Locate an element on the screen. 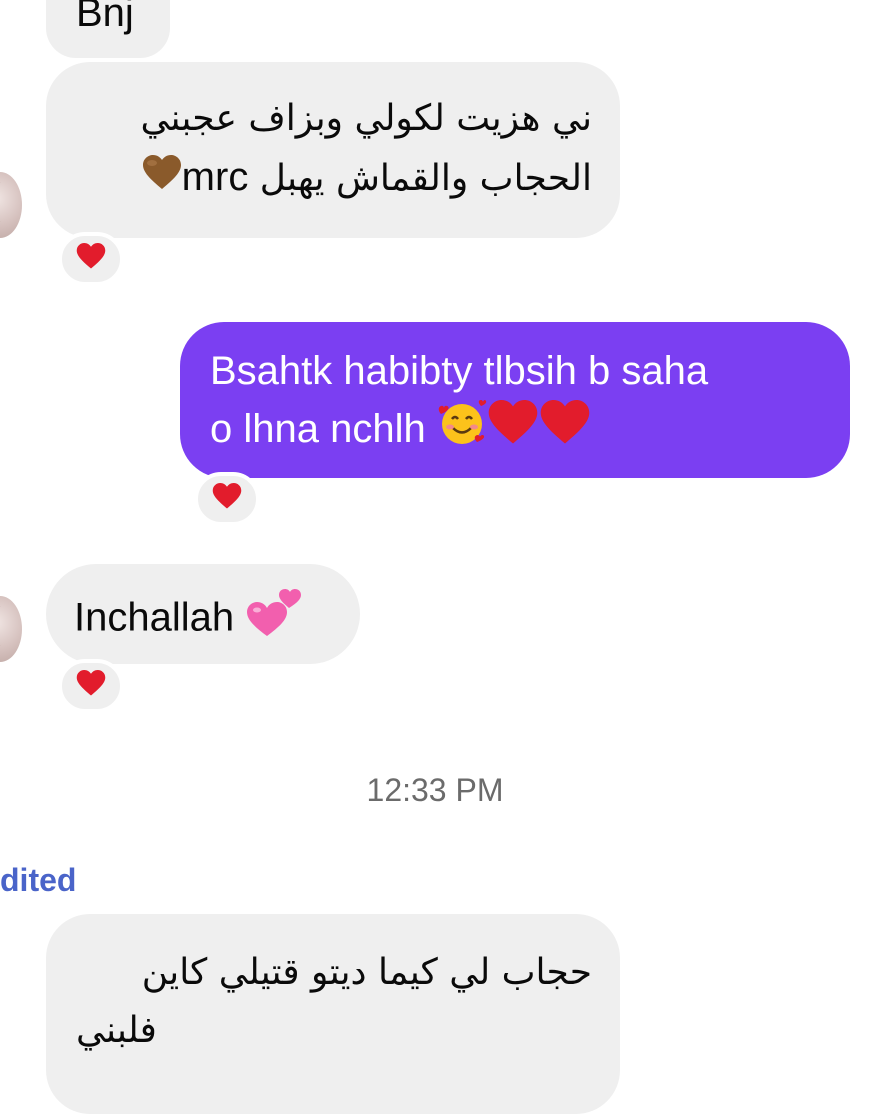  timestamp-divider: 12:33 PM is located at coordinates (435, 790).